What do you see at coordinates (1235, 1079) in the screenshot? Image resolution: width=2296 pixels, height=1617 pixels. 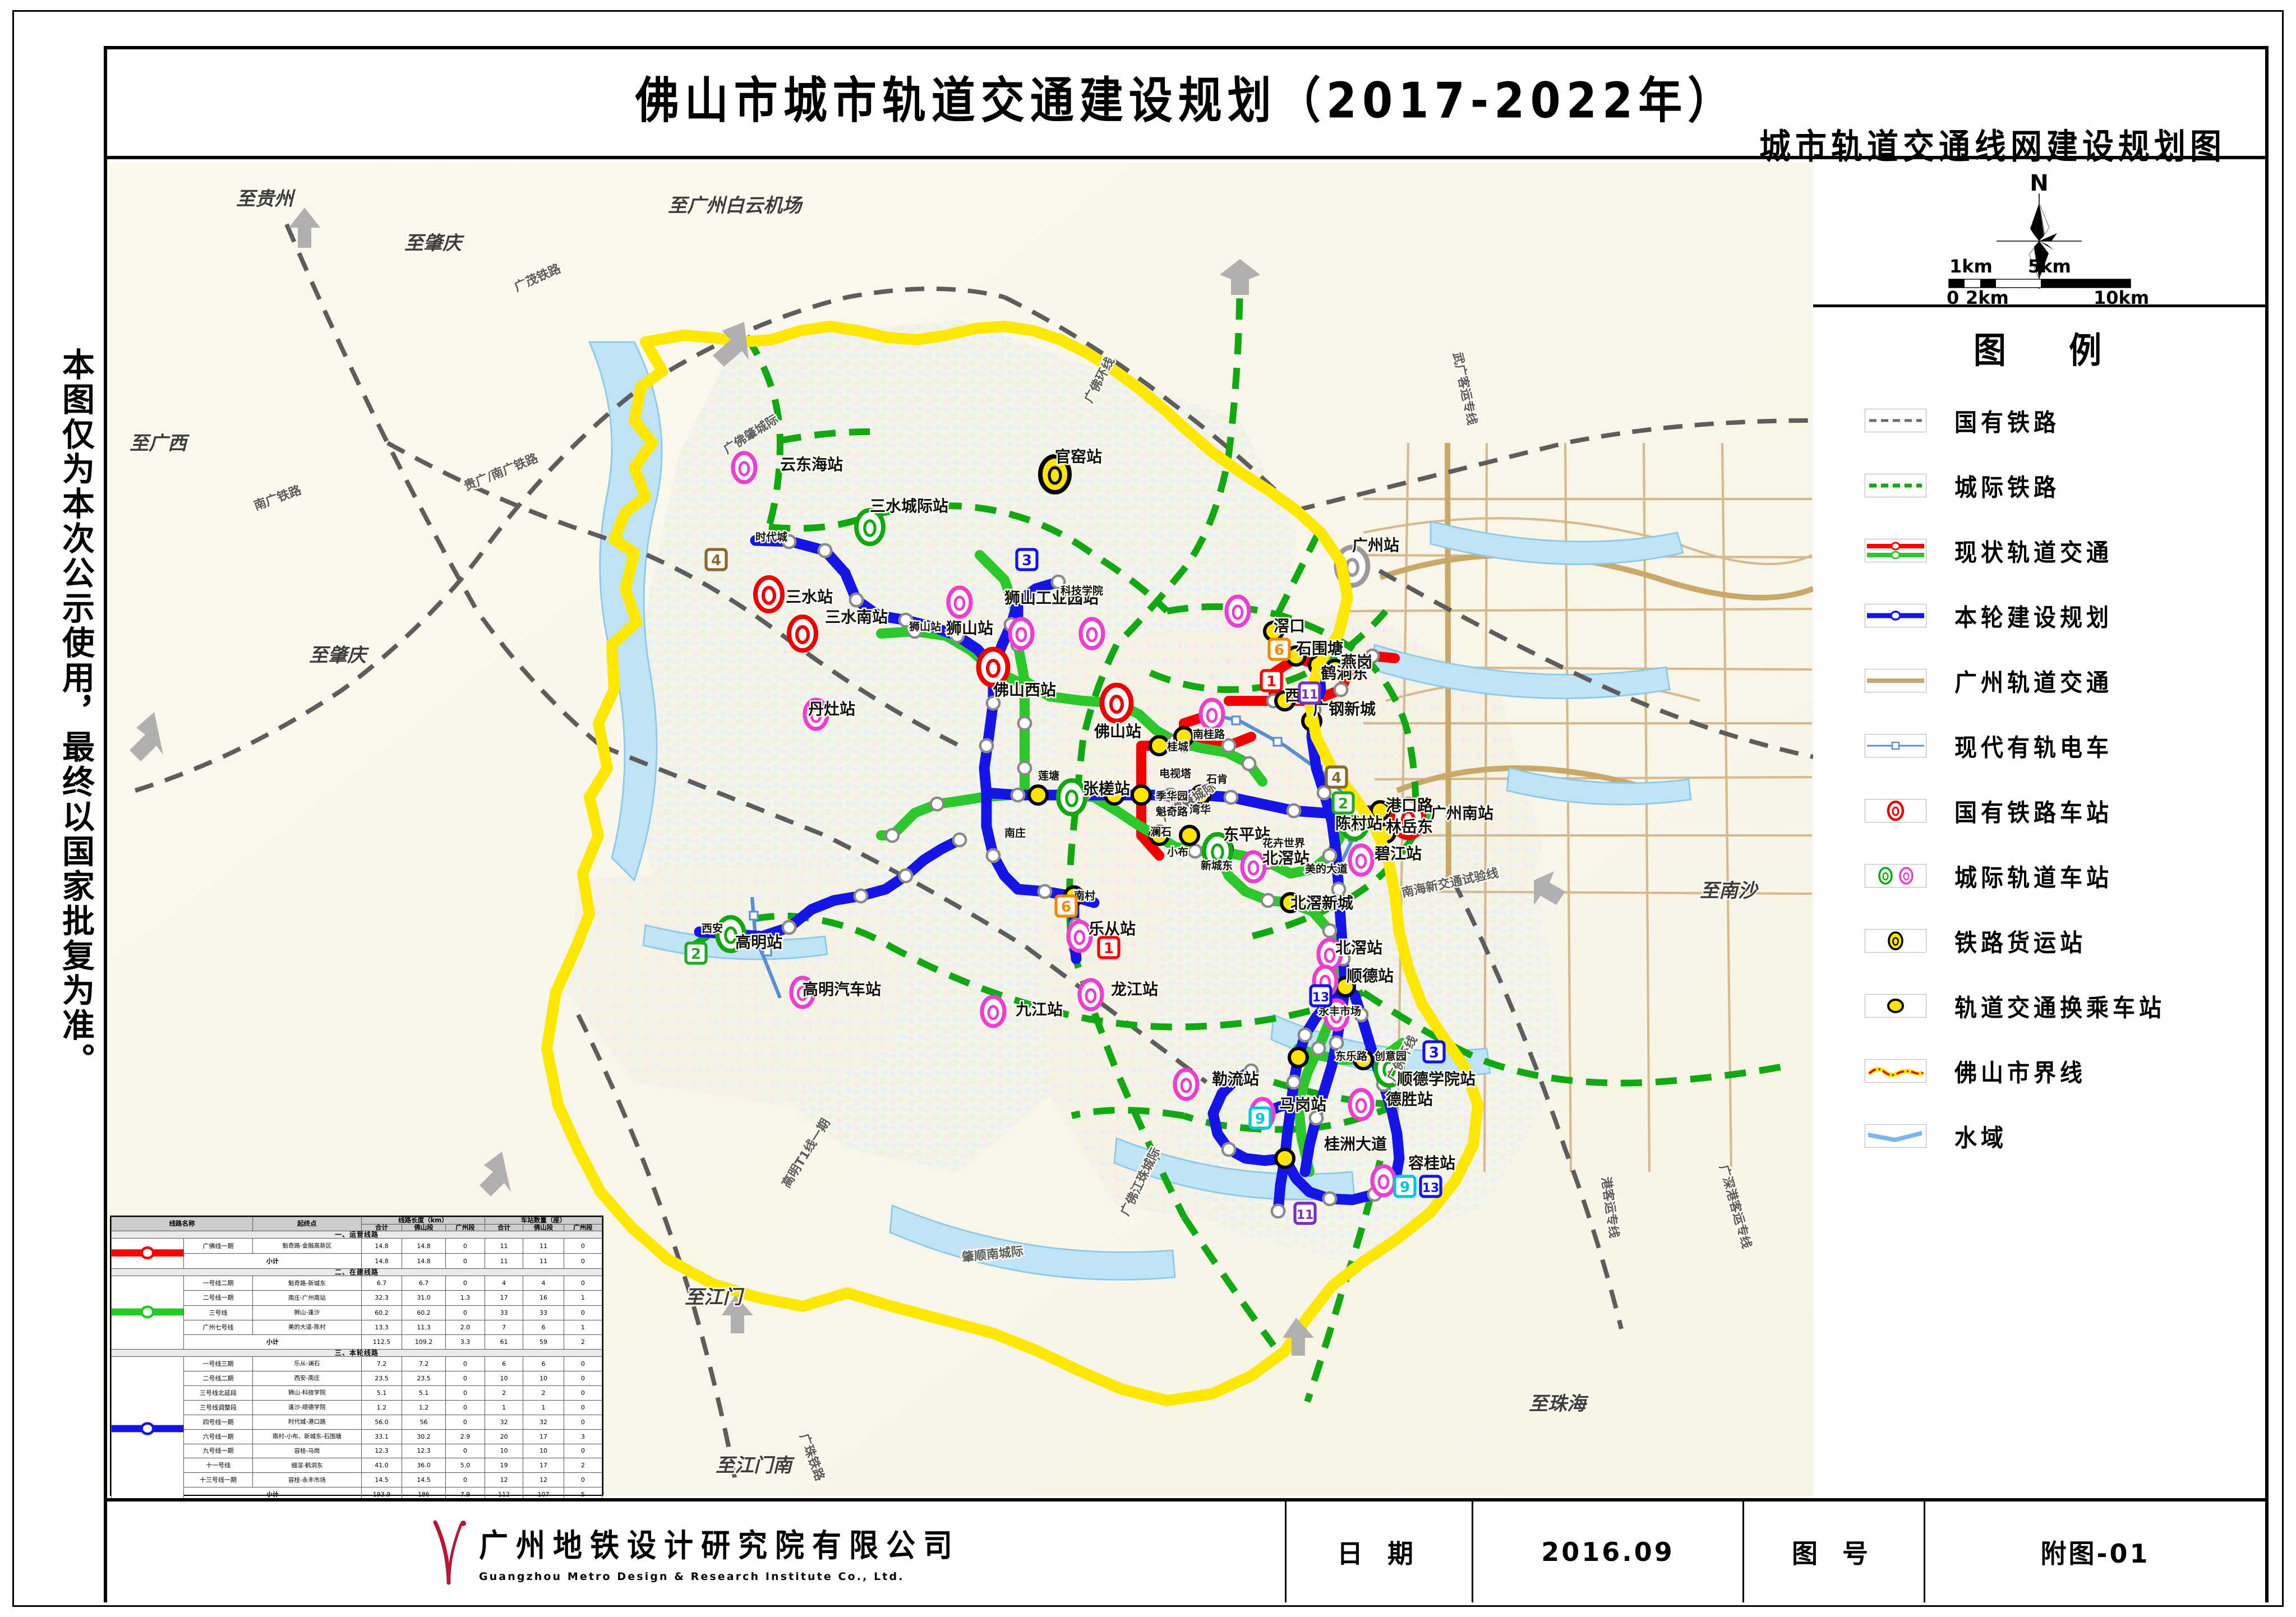 I see `station-label-勒流站: 勒流站` at bounding box center [1235, 1079].